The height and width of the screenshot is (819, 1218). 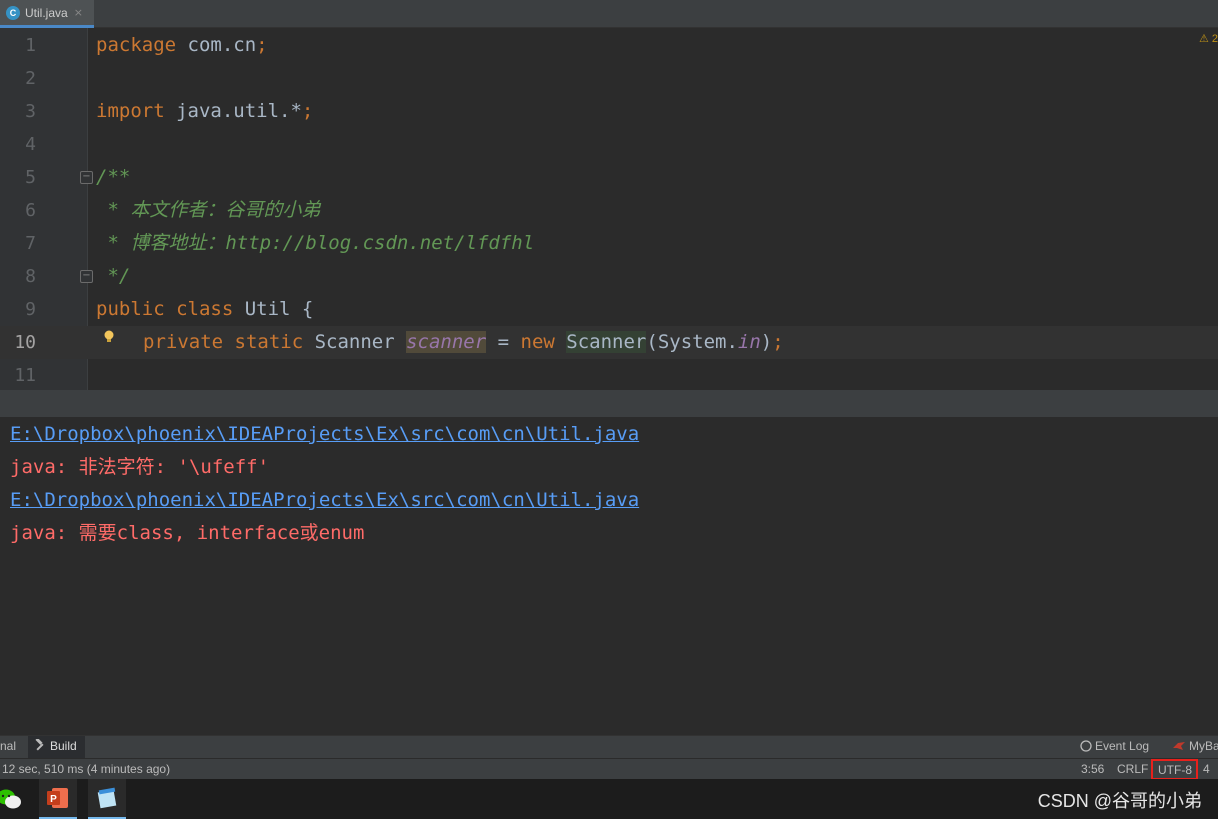 What do you see at coordinates (30, 45) in the screenshot?
I see `line-number: 1` at bounding box center [30, 45].